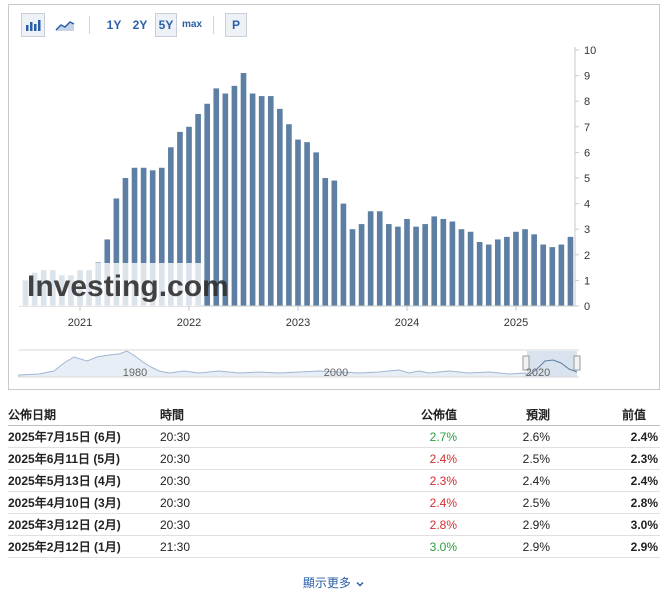 The width and height of the screenshot is (667, 599). What do you see at coordinates (64, 459) in the screenshot?
I see `release-date-cell: 2025年6月11日 (5月)` at bounding box center [64, 459].